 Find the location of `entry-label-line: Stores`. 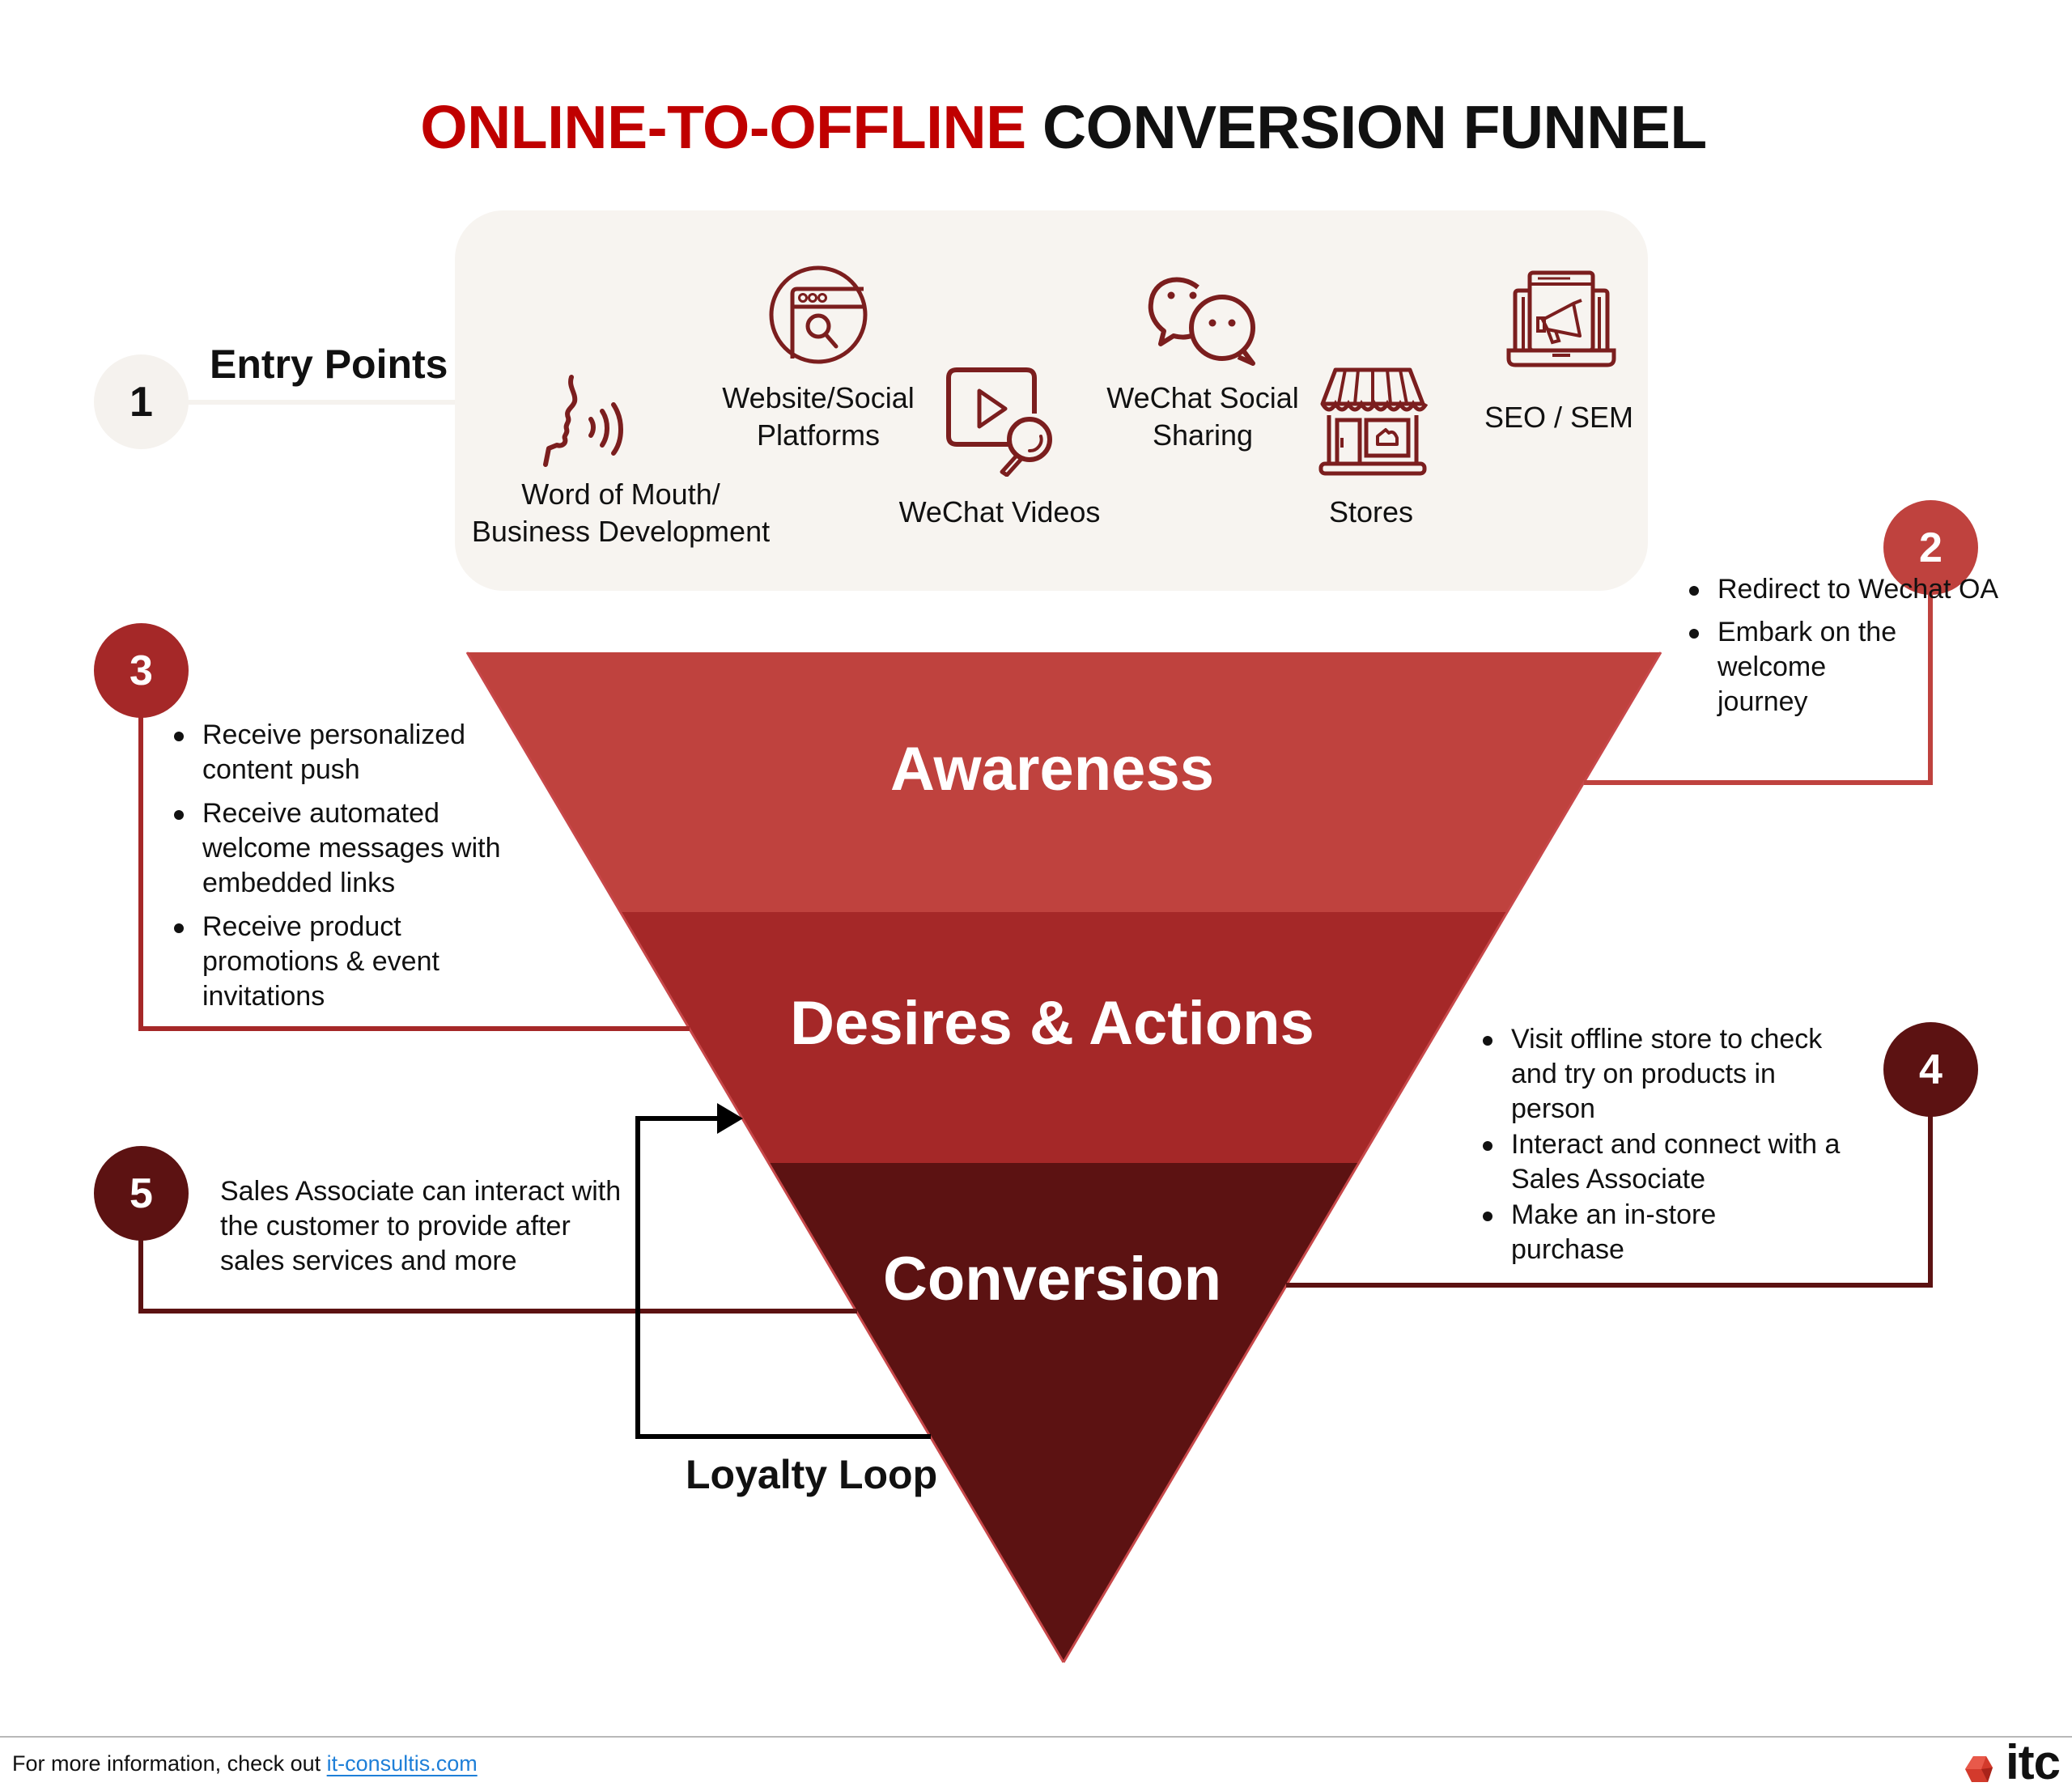

entry-label-line: Stores is located at coordinates (1371, 512).